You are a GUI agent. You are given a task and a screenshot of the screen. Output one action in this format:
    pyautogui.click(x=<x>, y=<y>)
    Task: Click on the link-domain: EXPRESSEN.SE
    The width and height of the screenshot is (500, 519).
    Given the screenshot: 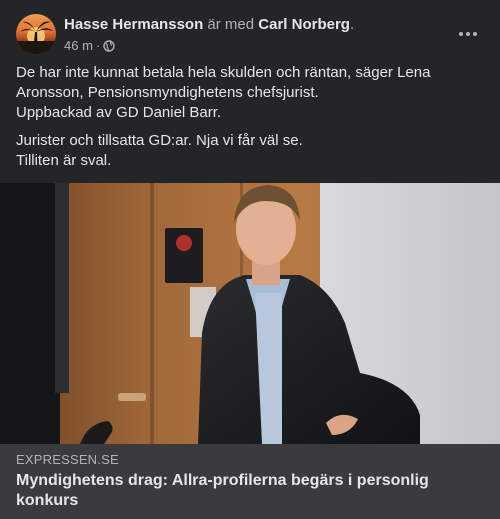 What is the action you would take?
    pyautogui.click(x=67, y=459)
    